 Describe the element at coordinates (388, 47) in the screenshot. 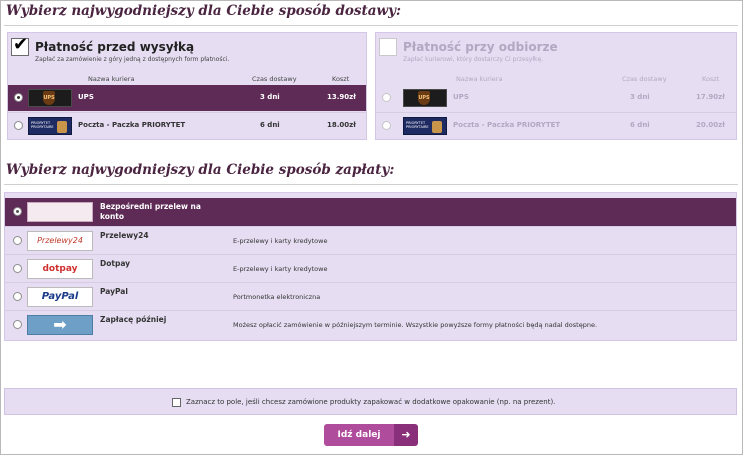

I see `cod-checkbox` at that location.